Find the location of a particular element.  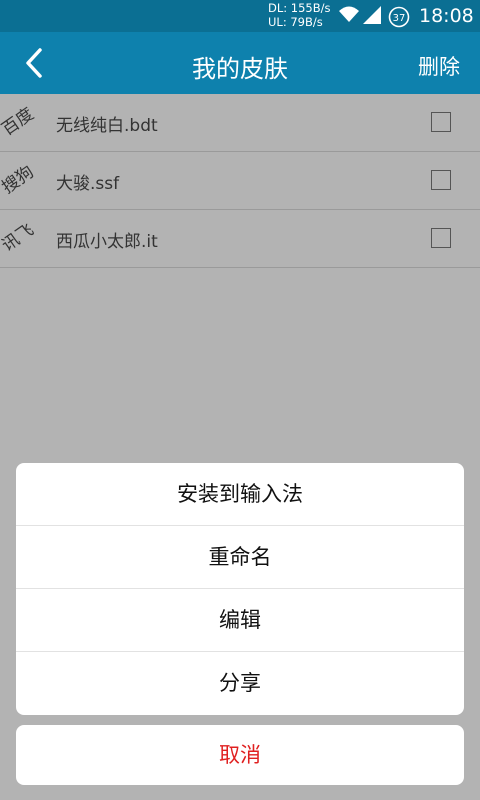

source-tag: 讯飞 is located at coordinates (19, 238).